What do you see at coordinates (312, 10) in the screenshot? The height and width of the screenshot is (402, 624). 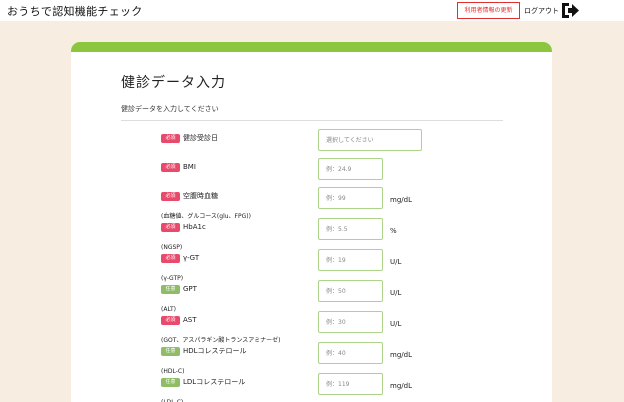 I see `app-header: おうちで認知機能チェック 利用者情報の更新 ログアウト` at bounding box center [312, 10].